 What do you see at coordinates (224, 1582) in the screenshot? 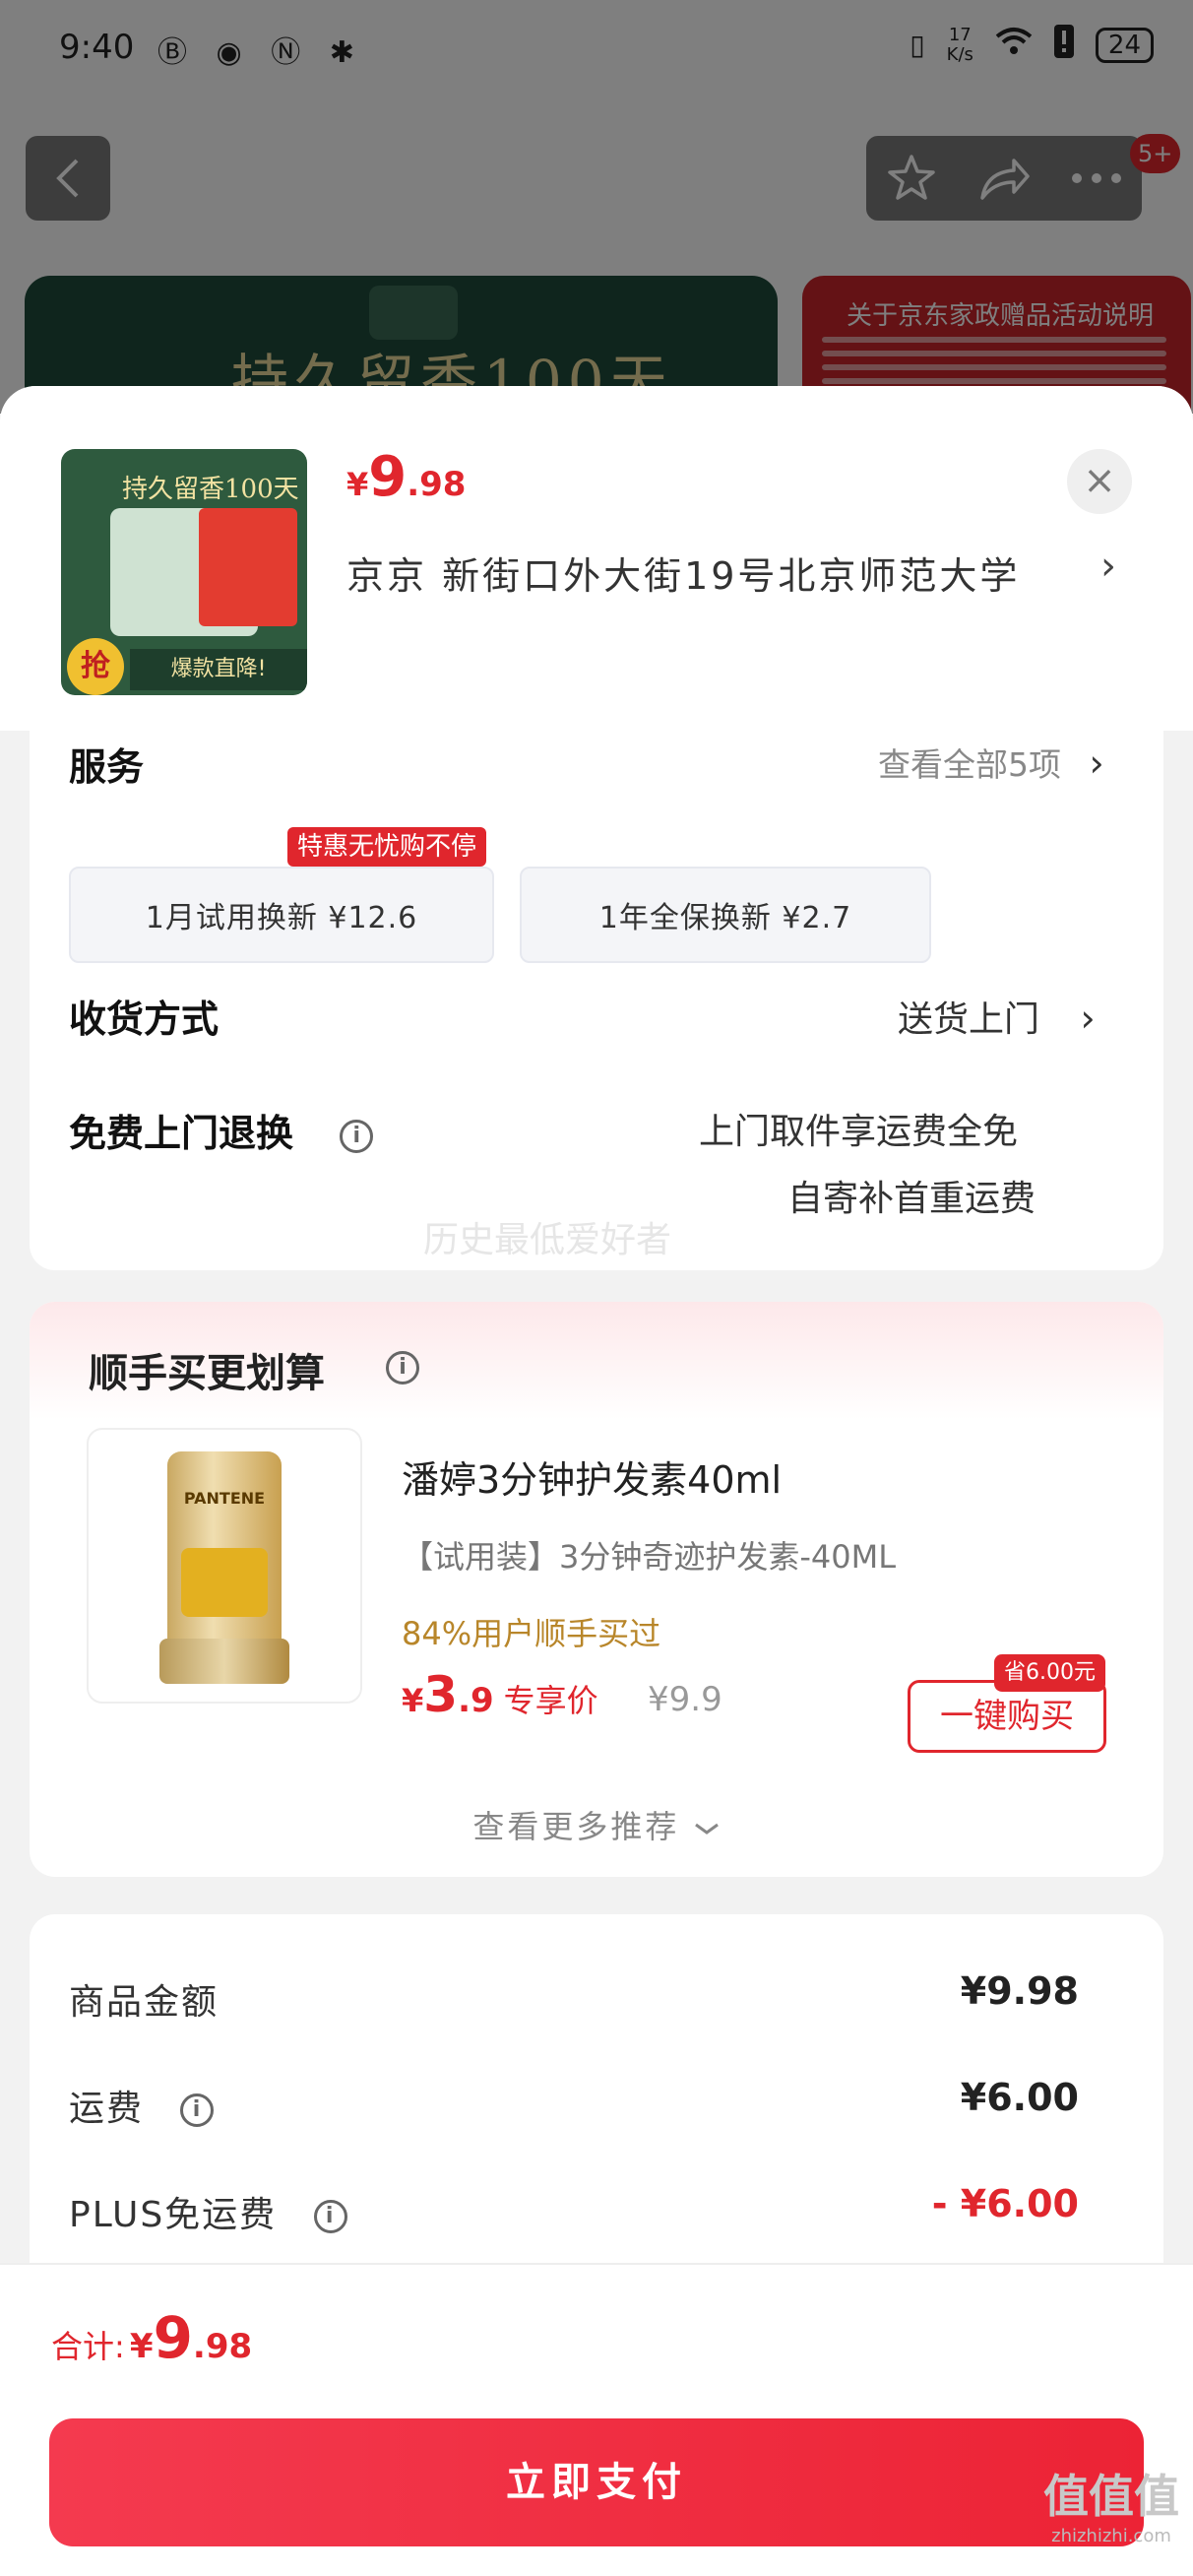
I see `tube-gold-label` at bounding box center [224, 1582].